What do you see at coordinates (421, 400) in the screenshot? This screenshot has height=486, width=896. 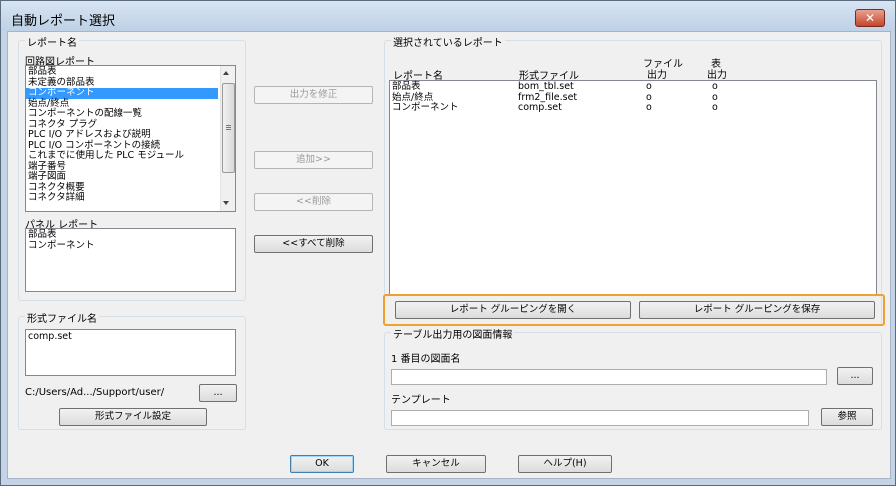 I see `template-label: テンプレート` at bounding box center [421, 400].